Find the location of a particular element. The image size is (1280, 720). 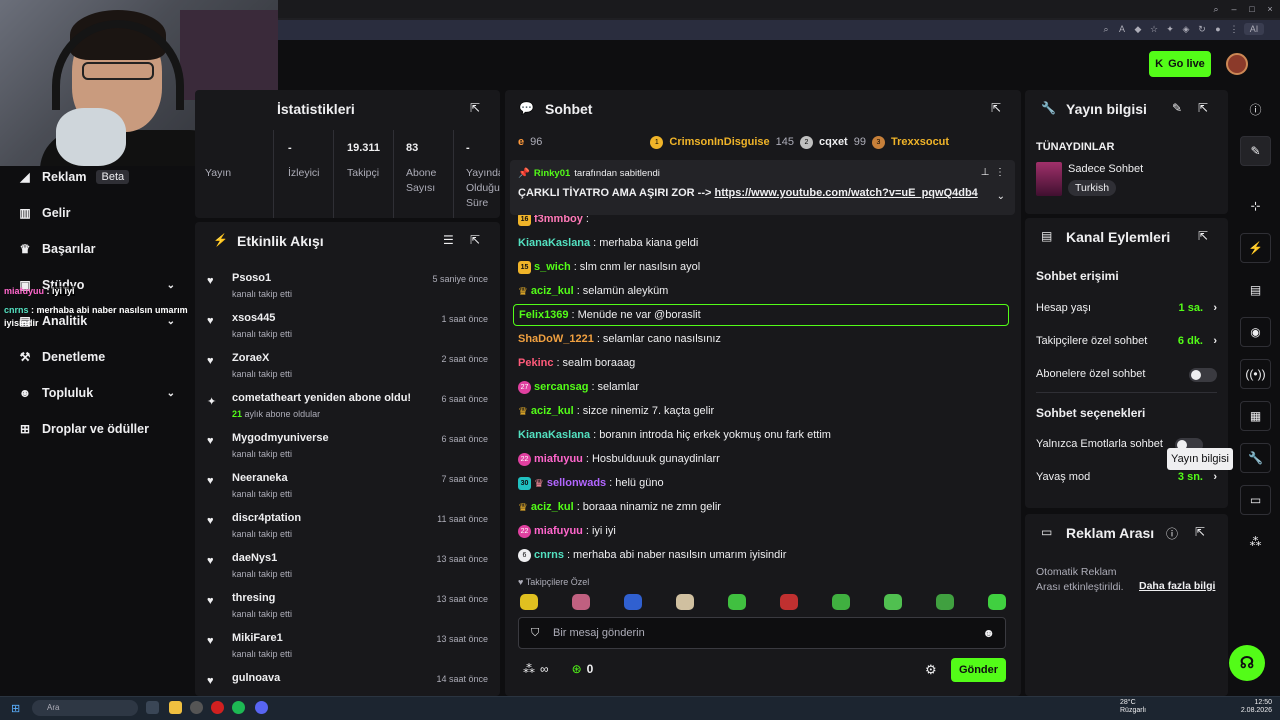

filter-icon: ☰ is located at coordinates (448, 240).